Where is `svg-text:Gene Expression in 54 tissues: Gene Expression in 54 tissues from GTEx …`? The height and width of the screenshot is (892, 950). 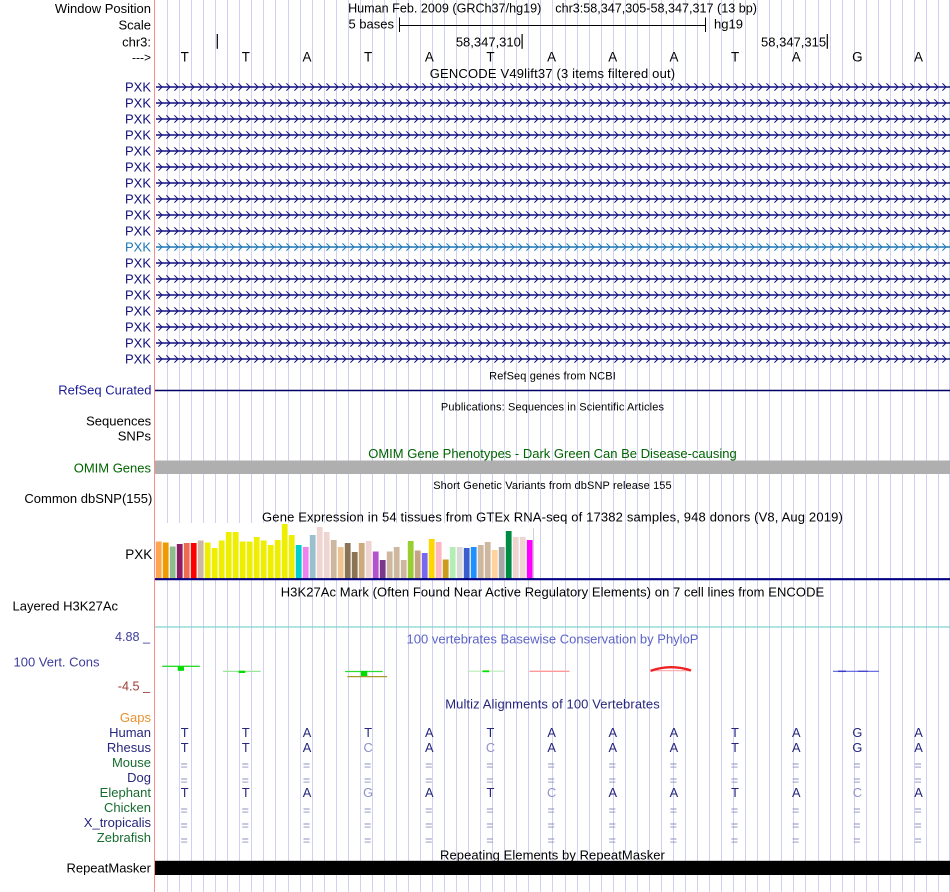 svg-text:Gene Expression in 54 tissues: Gene Expression in 54 tissues from GTEx … is located at coordinates (552, 517).